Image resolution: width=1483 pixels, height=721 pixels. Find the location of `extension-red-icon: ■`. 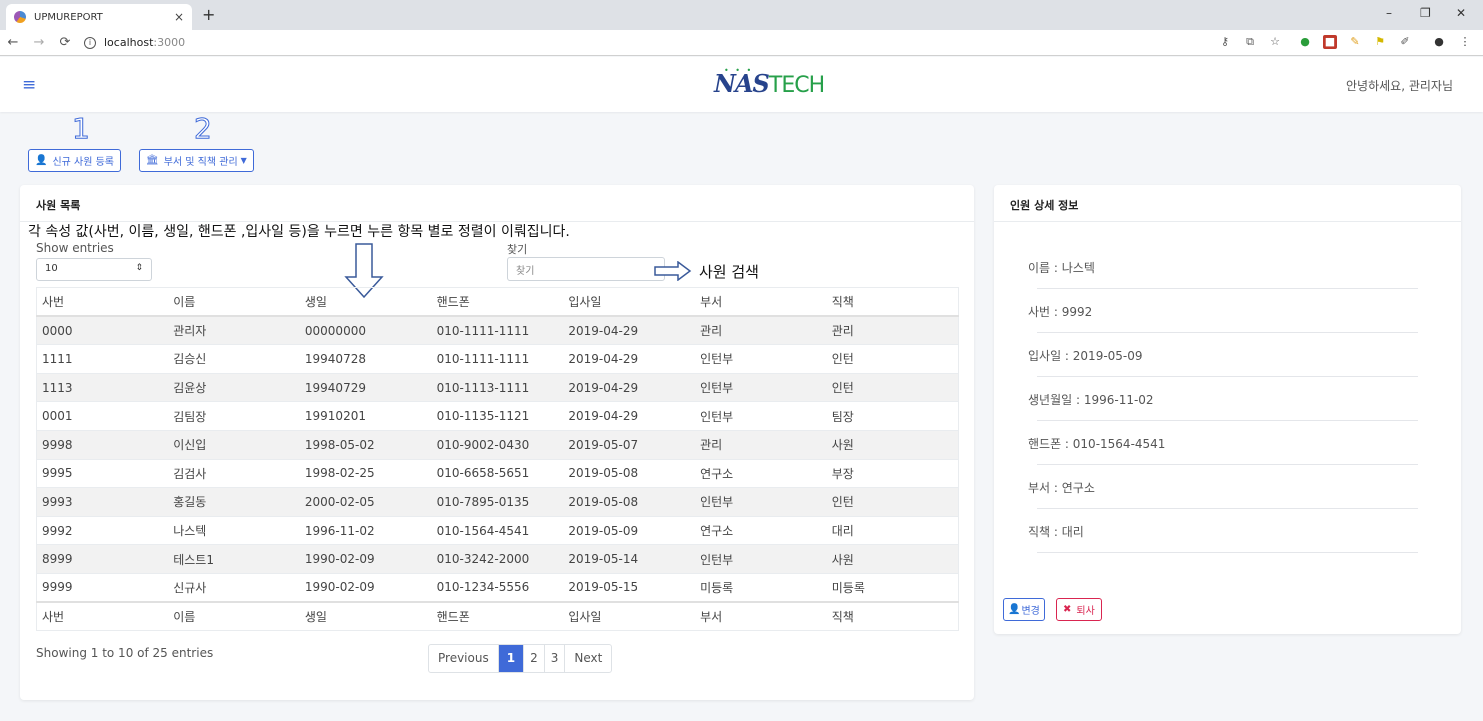

extension-red-icon: ■ is located at coordinates (1330, 42).